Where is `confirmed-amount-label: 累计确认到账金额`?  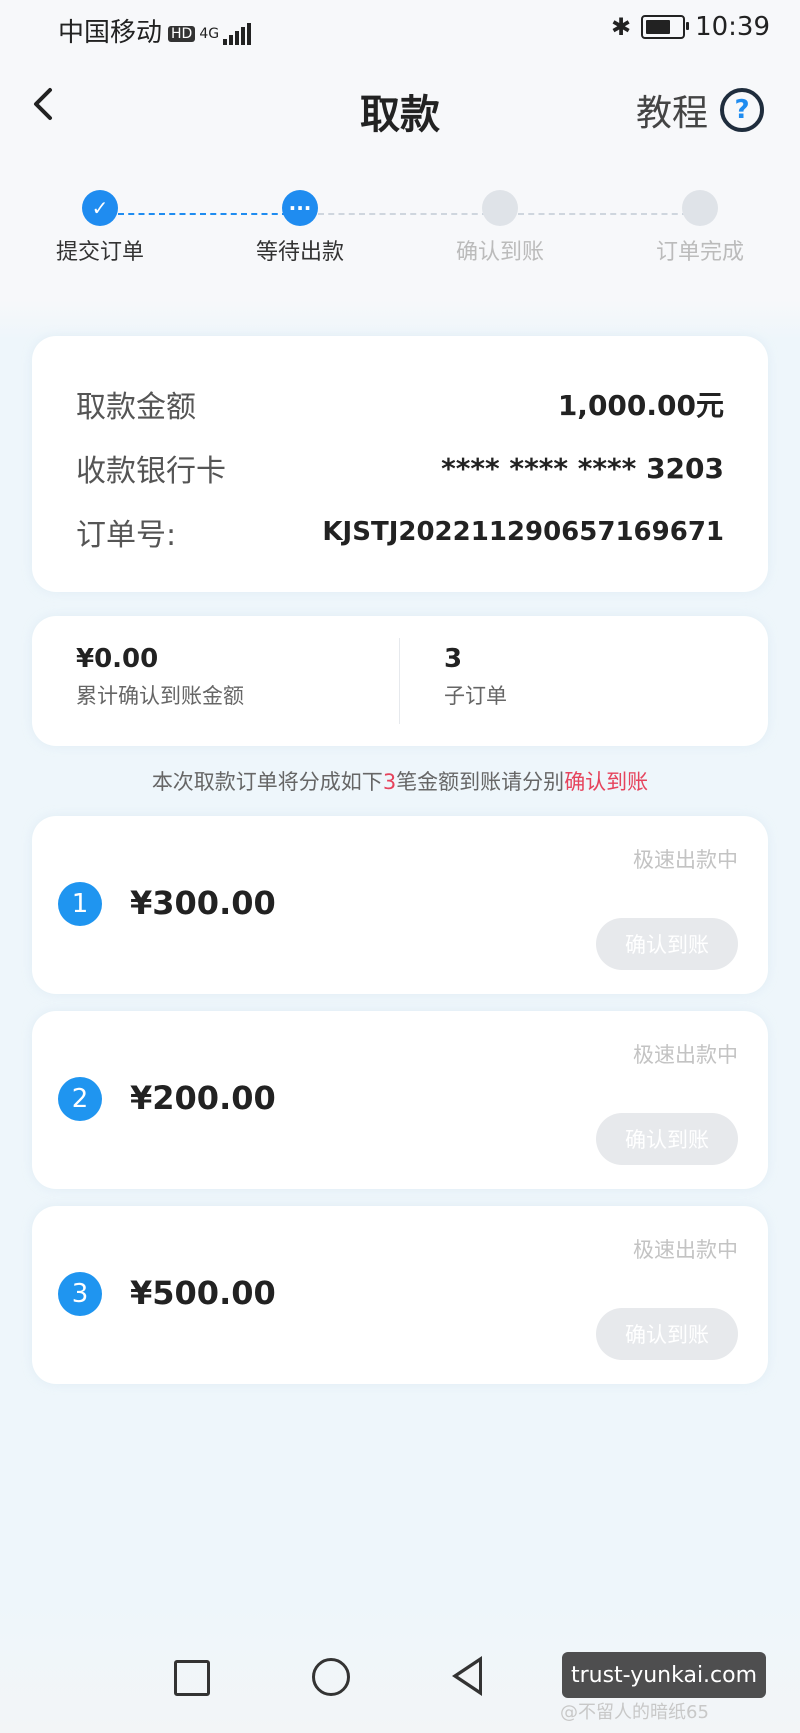
confirmed-amount-label: 累计确认到账金额 is located at coordinates (160, 696).